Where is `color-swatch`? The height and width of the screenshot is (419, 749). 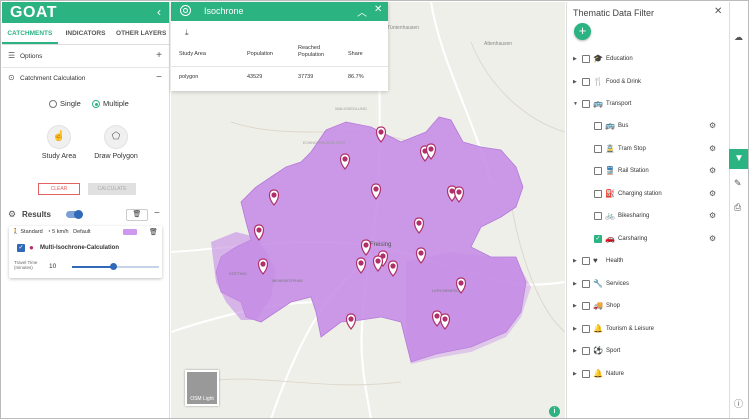 color-swatch is located at coordinates (130, 232).